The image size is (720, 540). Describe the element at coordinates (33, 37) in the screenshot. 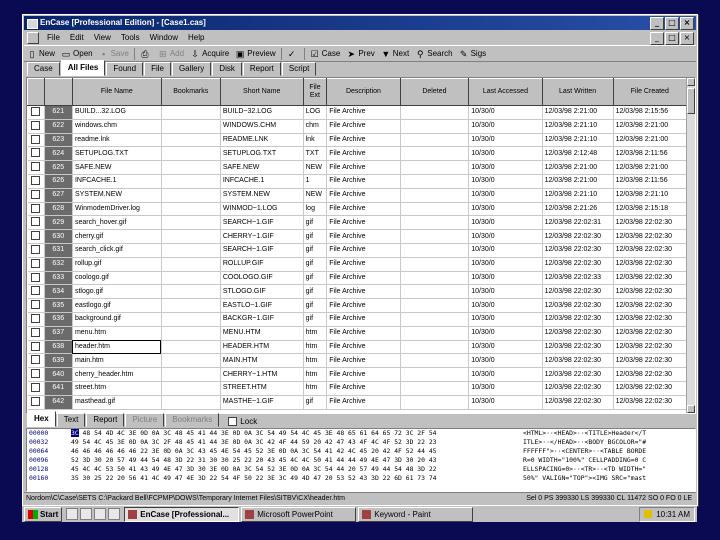

I see `document-icon` at that location.